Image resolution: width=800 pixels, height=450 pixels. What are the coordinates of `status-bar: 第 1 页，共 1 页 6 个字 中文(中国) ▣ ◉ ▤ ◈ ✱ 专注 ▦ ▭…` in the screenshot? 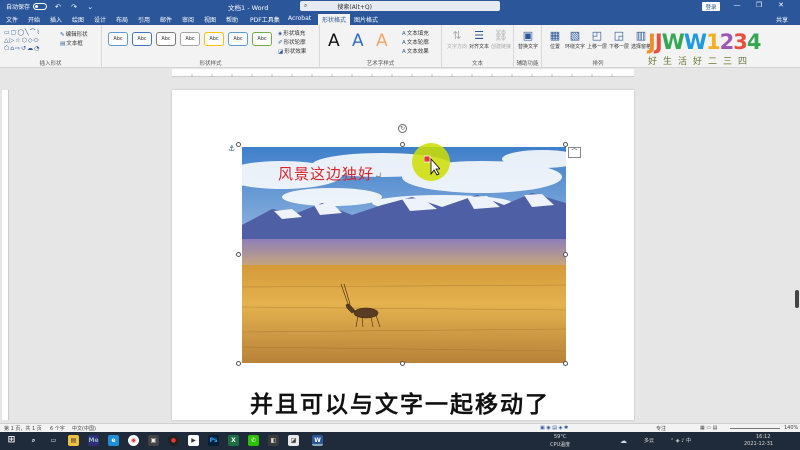 It's located at (400, 427).